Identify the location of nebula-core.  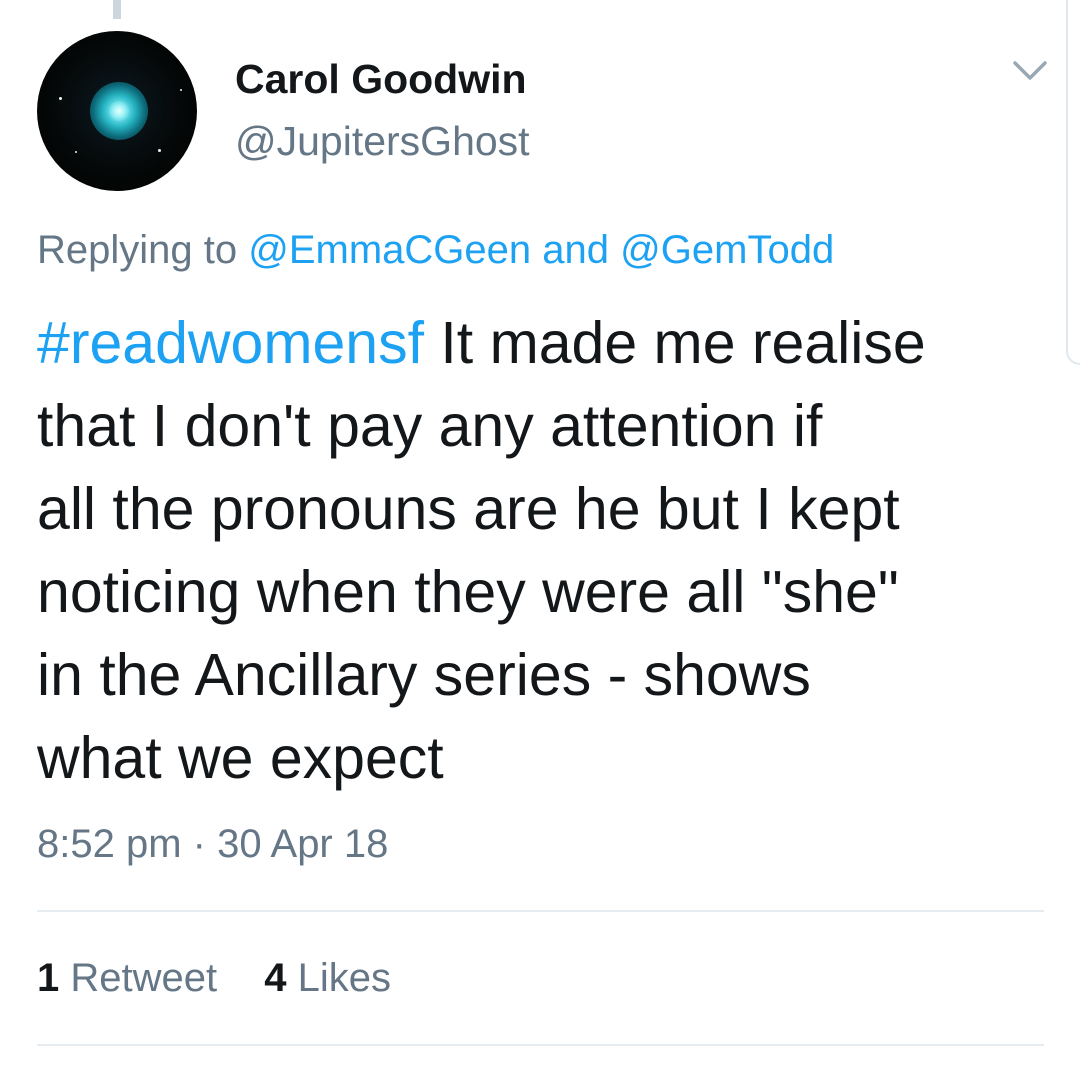
(119, 111).